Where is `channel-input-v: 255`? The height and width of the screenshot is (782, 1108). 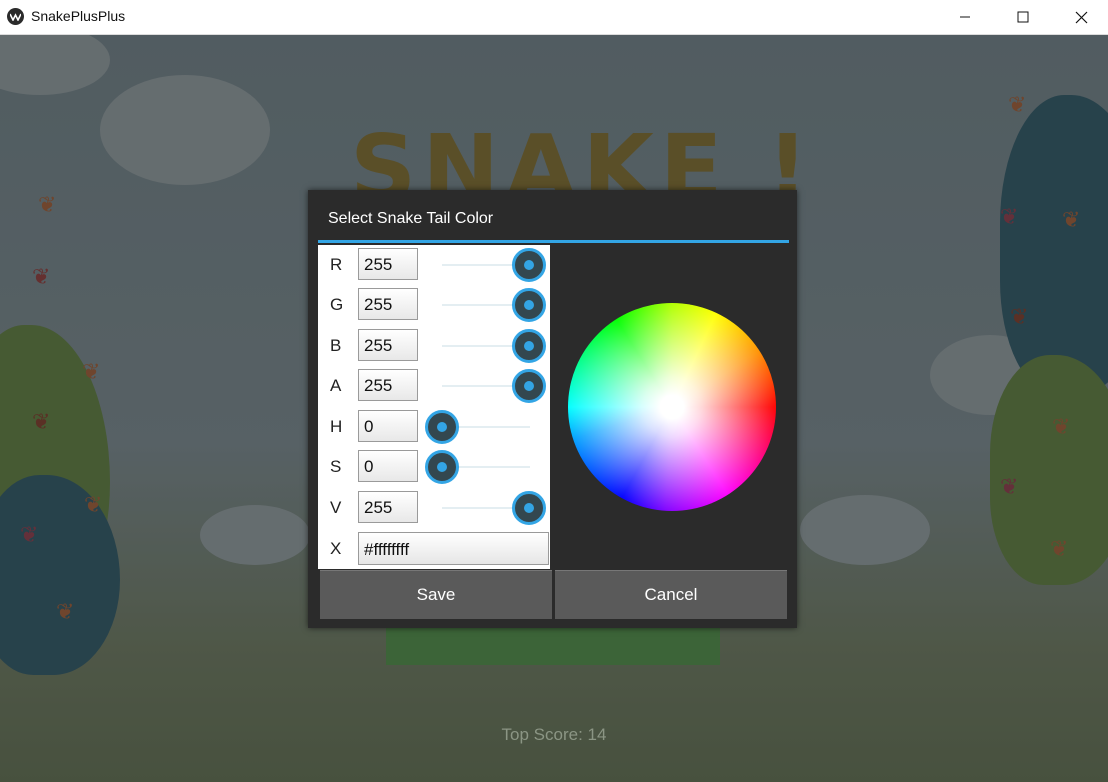
channel-input-v: 255 is located at coordinates (388, 507).